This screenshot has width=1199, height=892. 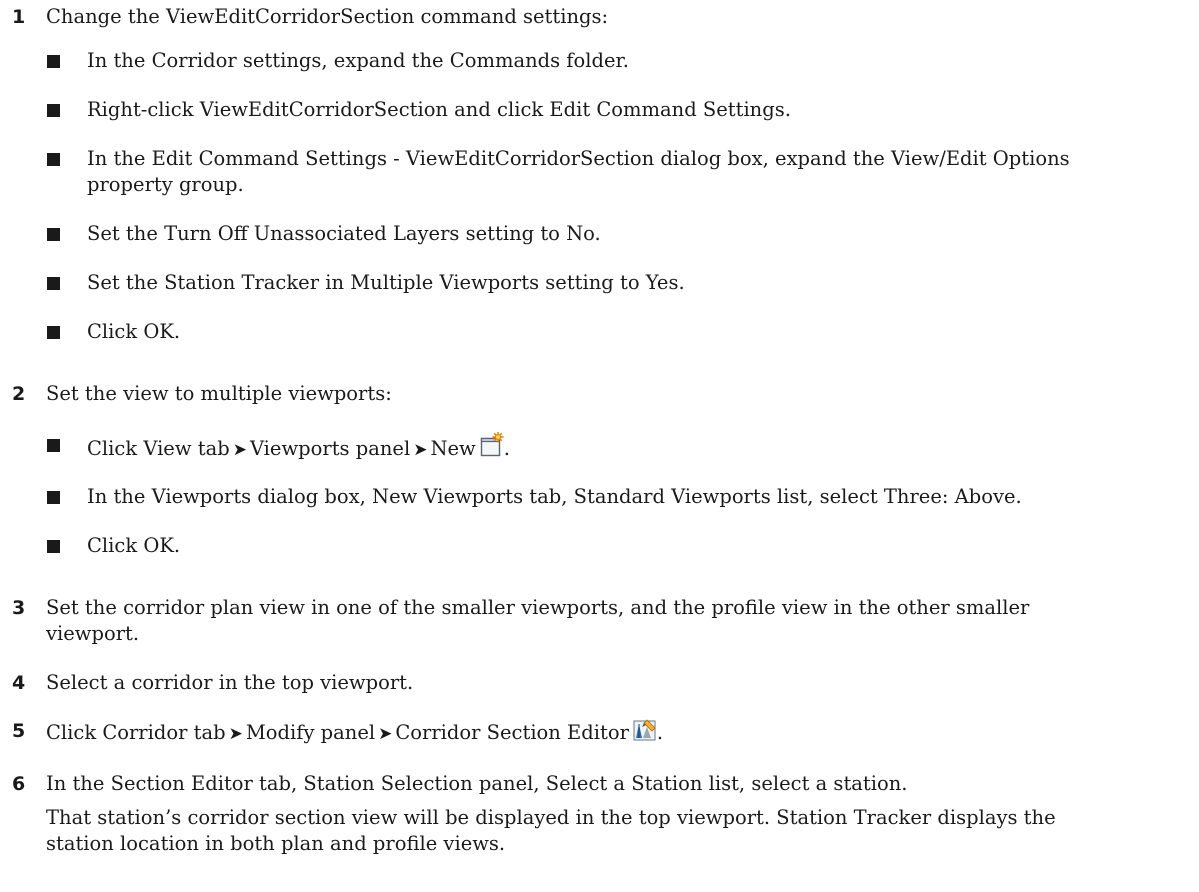 What do you see at coordinates (512, 732) in the screenshot?
I see `ui-path-segment: Corridor Section Editor` at bounding box center [512, 732].